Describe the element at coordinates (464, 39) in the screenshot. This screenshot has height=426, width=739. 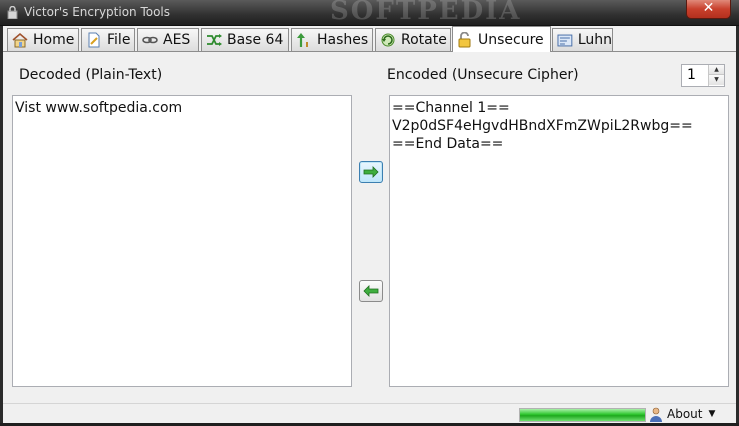
I see `padlock-icon` at that location.